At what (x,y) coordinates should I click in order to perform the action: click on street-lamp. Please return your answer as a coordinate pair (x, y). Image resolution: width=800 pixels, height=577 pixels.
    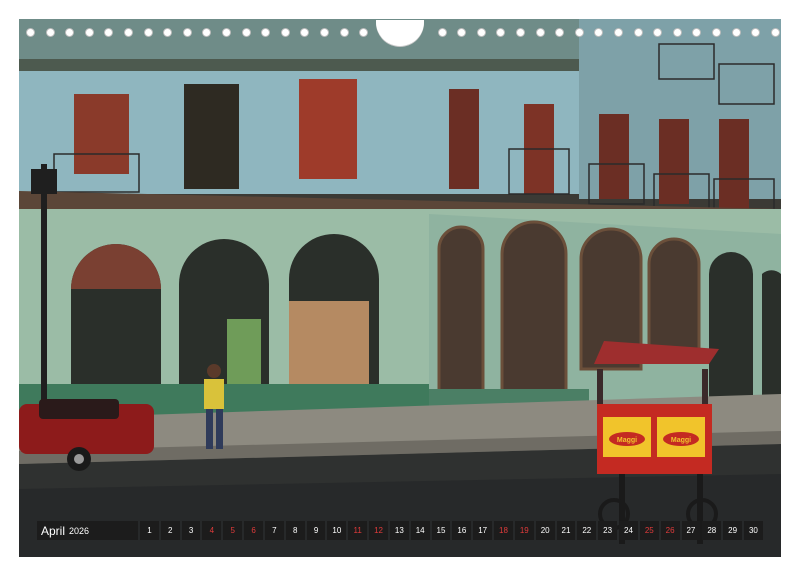
    Looking at the image, I should click on (44, 284).